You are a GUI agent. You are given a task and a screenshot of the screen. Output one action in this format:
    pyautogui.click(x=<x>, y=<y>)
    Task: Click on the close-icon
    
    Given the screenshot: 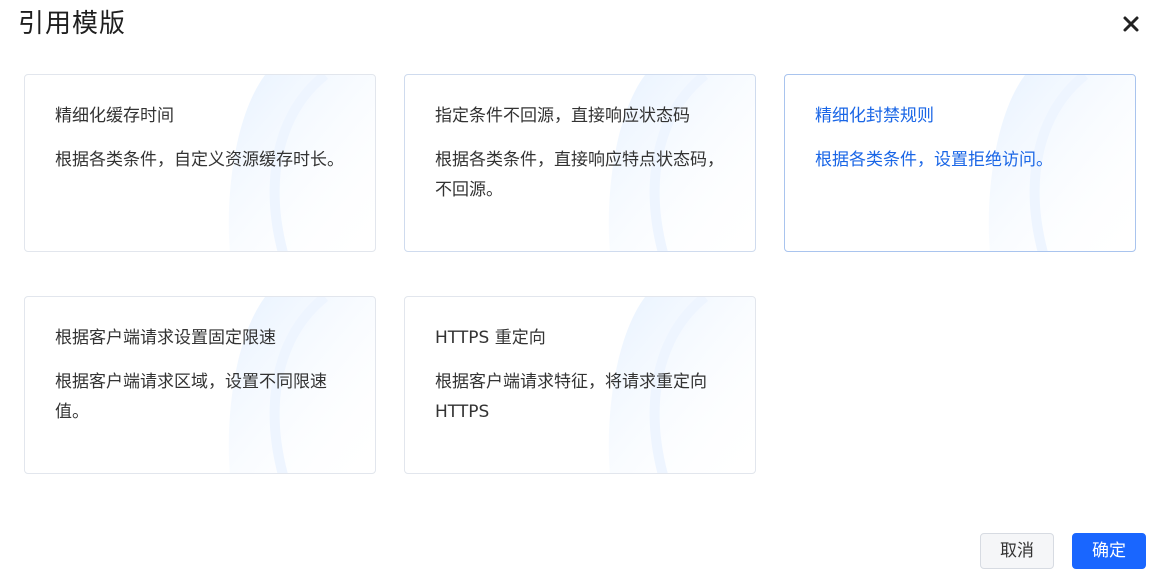 What is the action you would take?
    pyautogui.click(x=1131, y=24)
    